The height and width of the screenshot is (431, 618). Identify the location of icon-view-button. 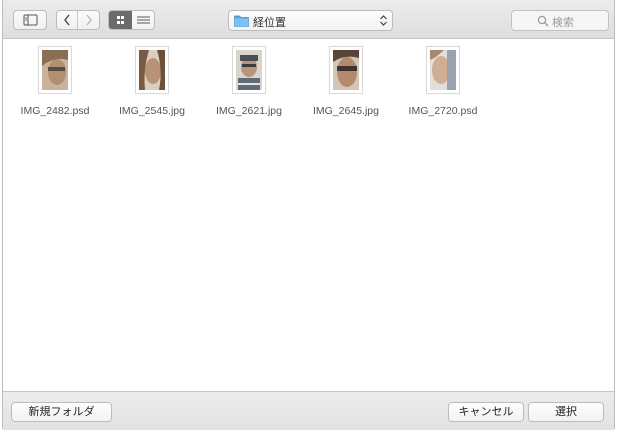
(120, 20).